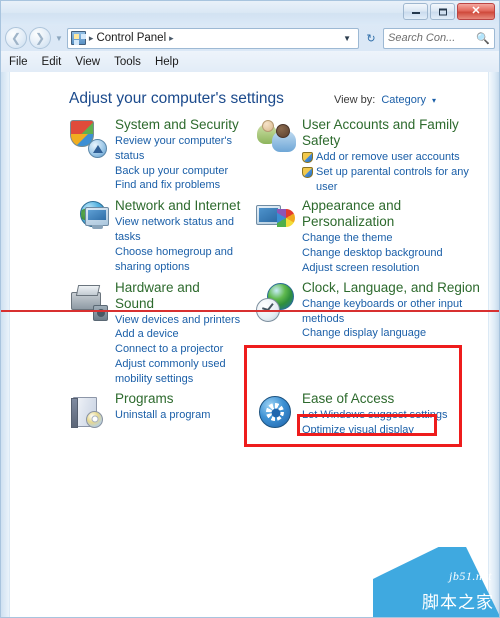 The width and height of the screenshot is (500, 618). Describe the element at coordinates (250, 13) in the screenshot. I see `title-bar: ✕` at that location.